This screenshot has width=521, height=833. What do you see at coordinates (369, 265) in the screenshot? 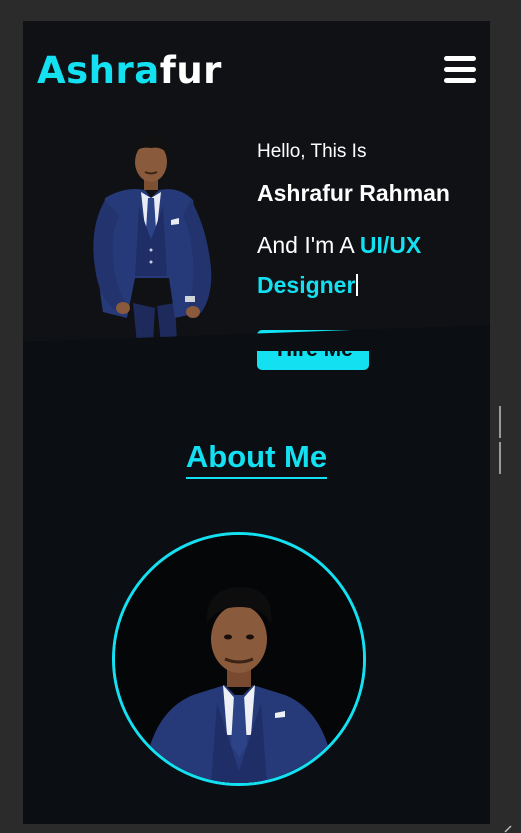
I see `hero-role: And I'm A UI/UX Designer` at bounding box center [369, 265].